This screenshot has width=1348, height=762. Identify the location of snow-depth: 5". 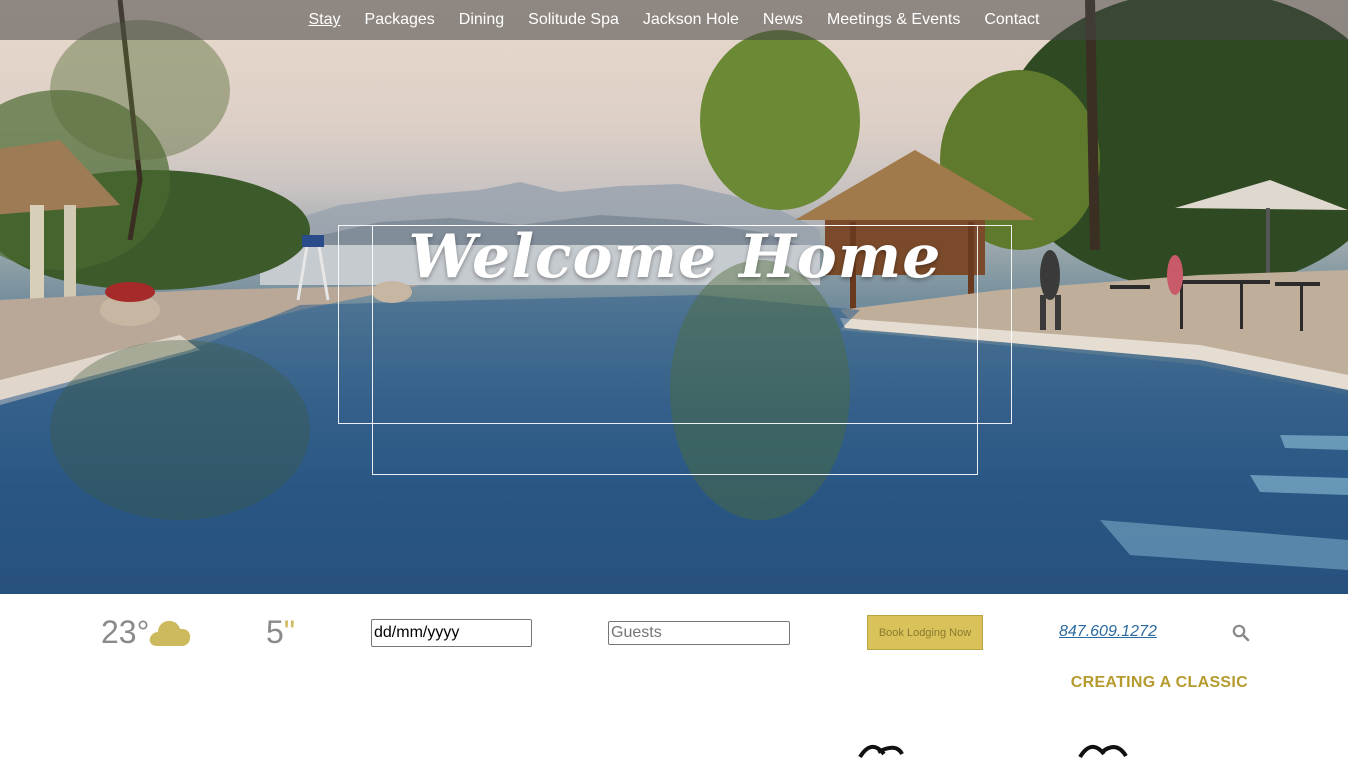
(280, 632).